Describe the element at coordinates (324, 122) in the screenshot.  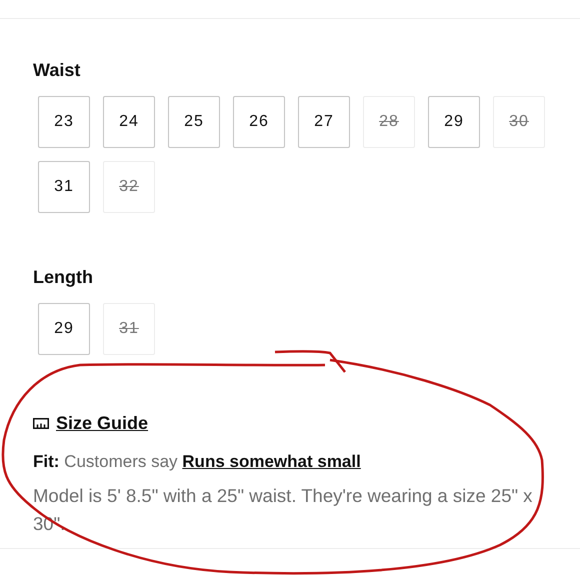
I see `size-option: 27` at that location.